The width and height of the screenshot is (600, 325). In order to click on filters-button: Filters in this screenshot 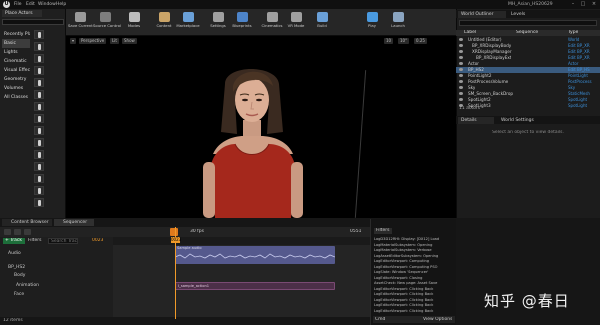, I will do `click(37, 241)`.